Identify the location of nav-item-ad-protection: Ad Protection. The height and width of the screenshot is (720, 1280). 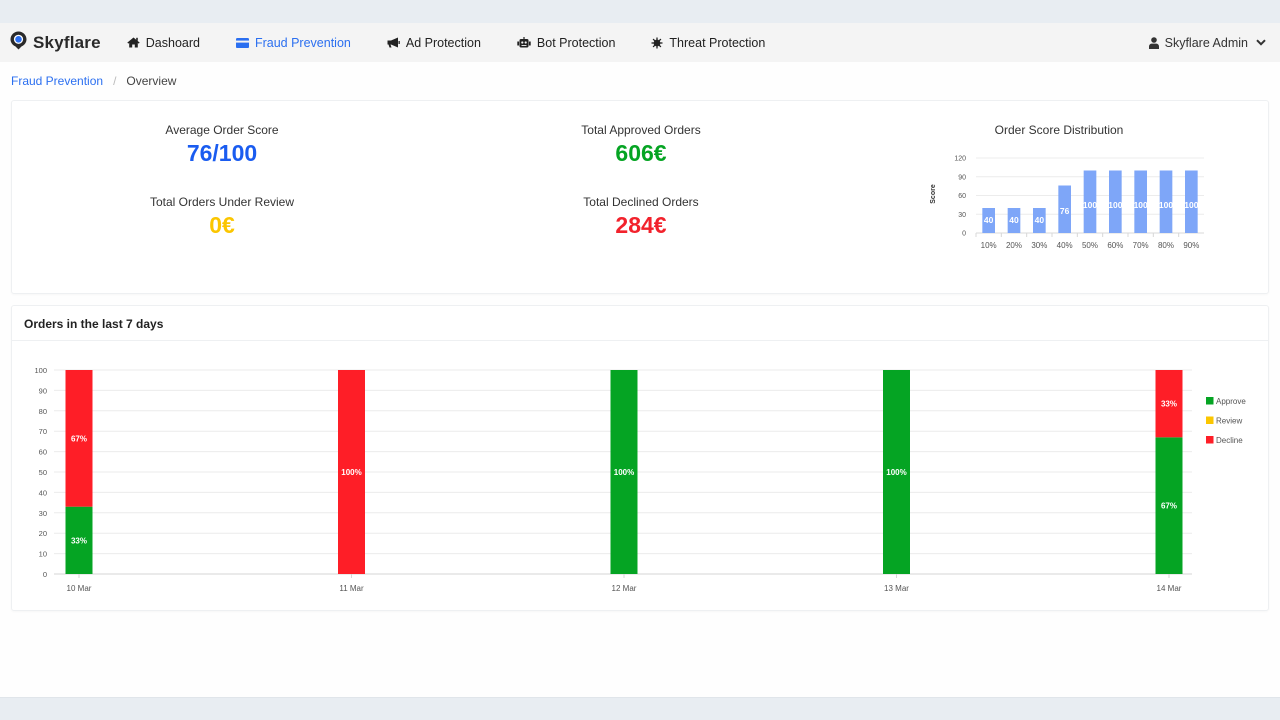
(434, 43).